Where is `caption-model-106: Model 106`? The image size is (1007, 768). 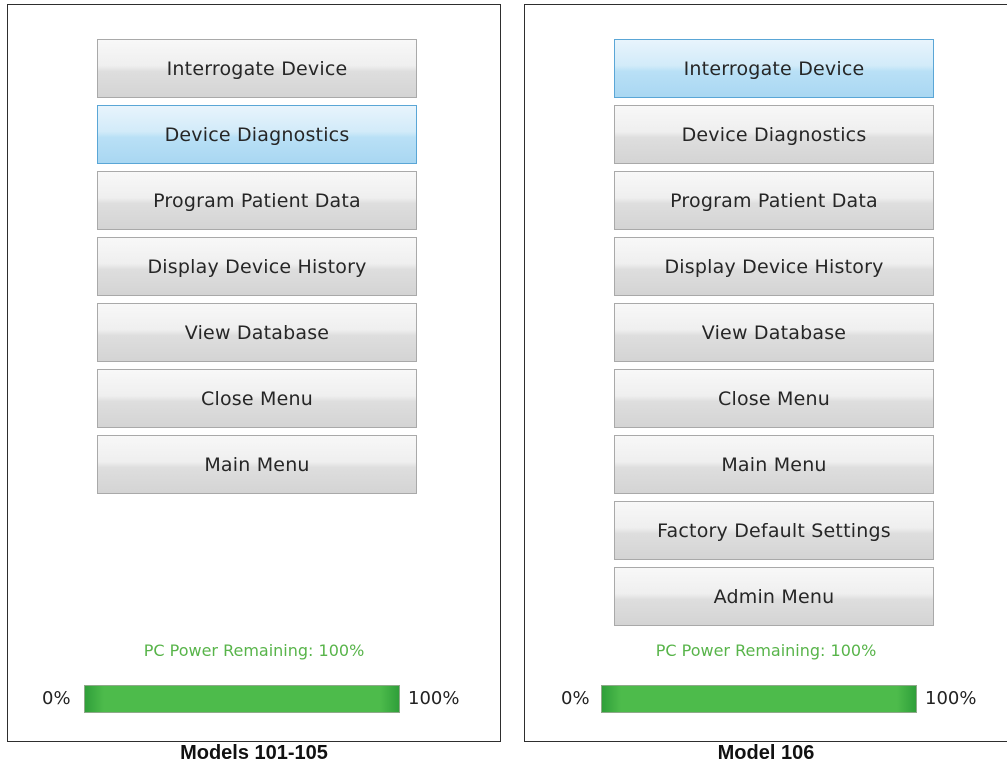 caption-model-106: Model 106 is located at coordinates (766, 753).